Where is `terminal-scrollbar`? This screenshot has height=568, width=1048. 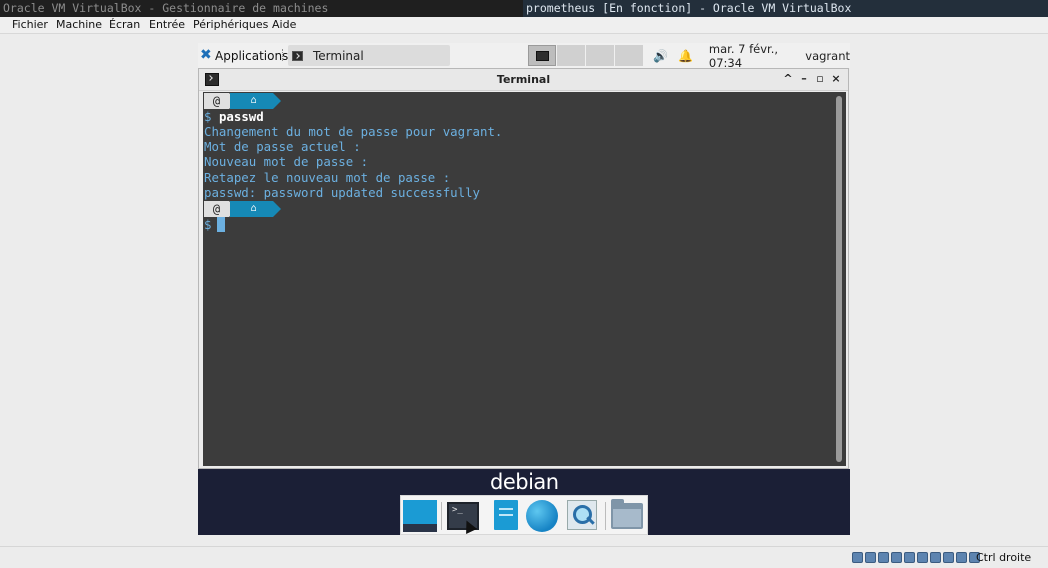
terminal-scrollbar is located at coordinates (839, 279).